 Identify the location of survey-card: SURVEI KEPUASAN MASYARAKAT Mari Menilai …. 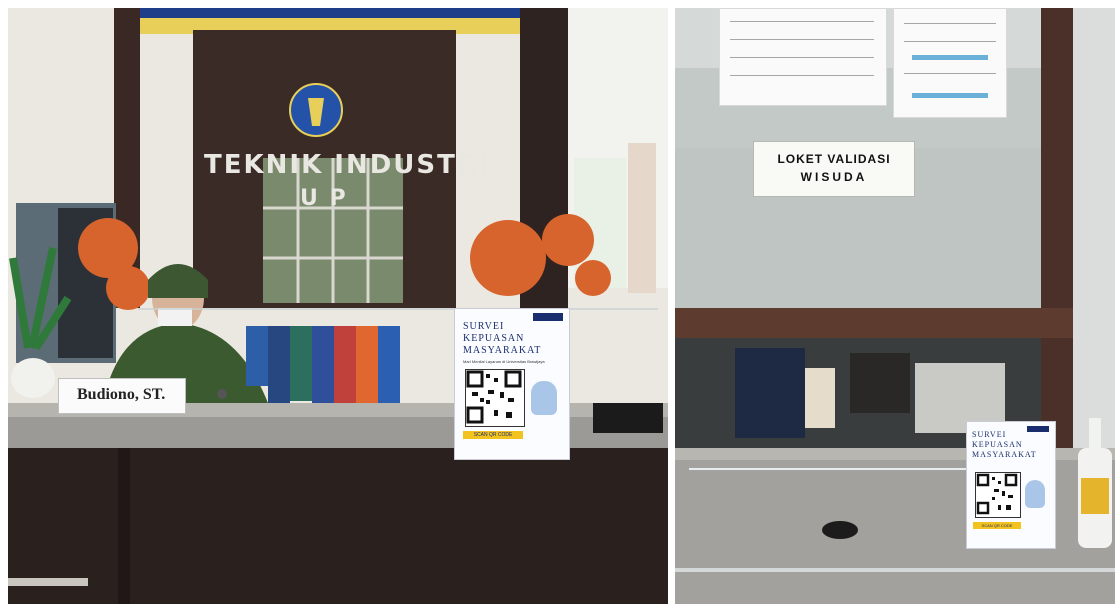
(512, 384).